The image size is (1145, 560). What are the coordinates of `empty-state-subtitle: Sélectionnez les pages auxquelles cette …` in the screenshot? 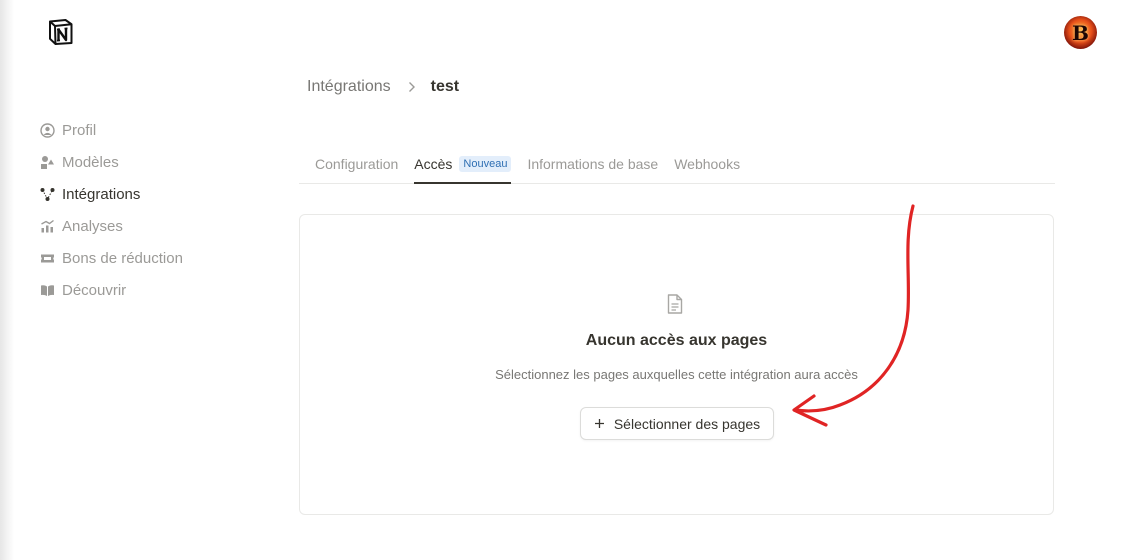 It's located at (676, 374).